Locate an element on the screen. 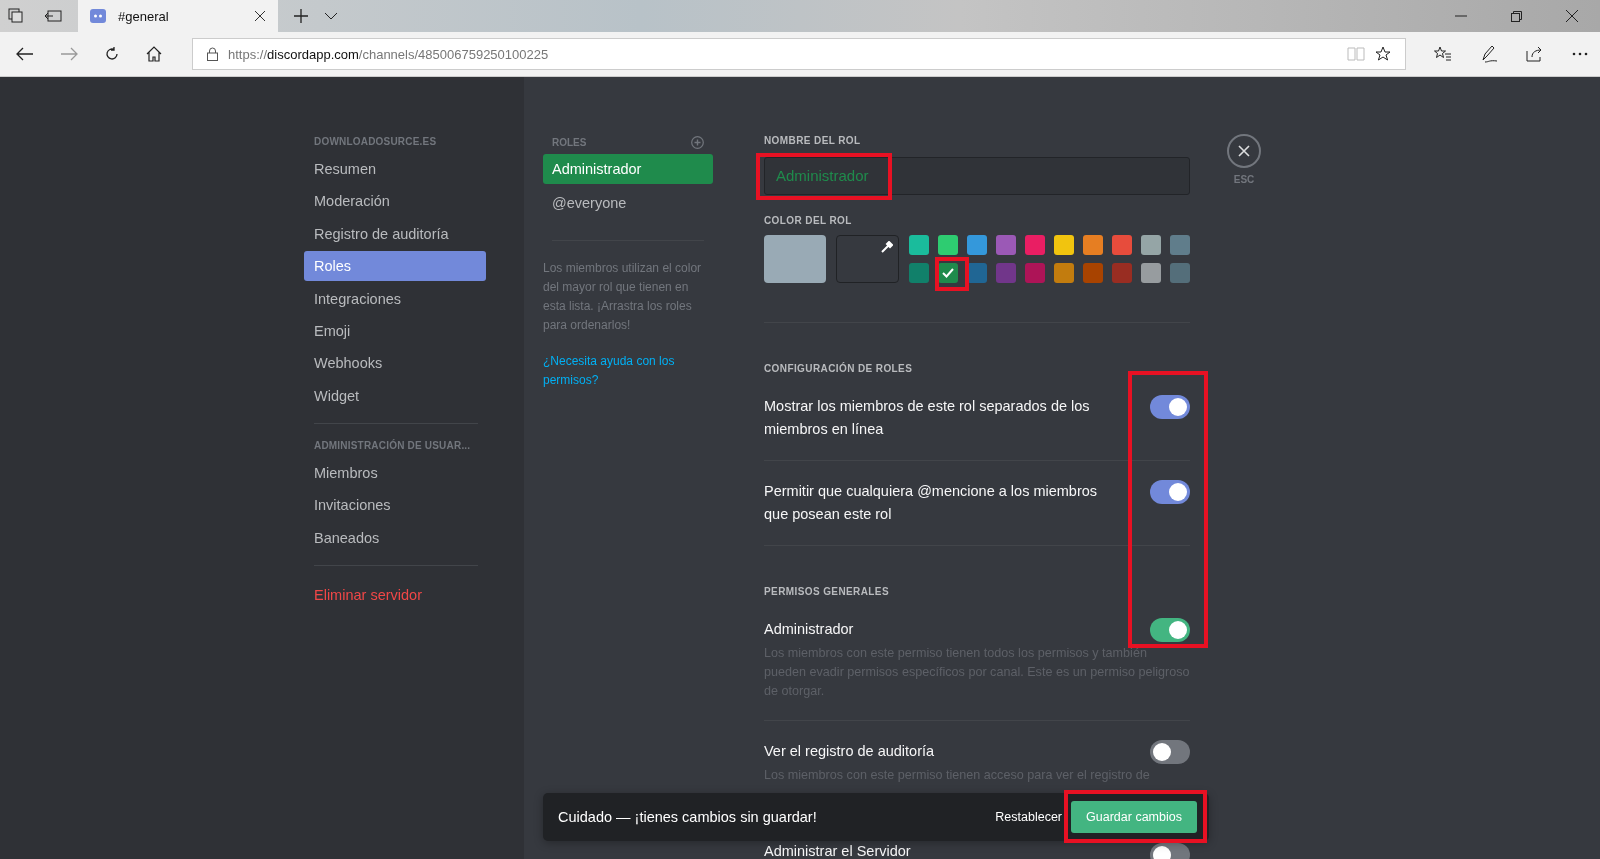 Image resolution: width=1600 pixels, height=859 pixels. custom-color-picker is located at coordinates (867, 259).